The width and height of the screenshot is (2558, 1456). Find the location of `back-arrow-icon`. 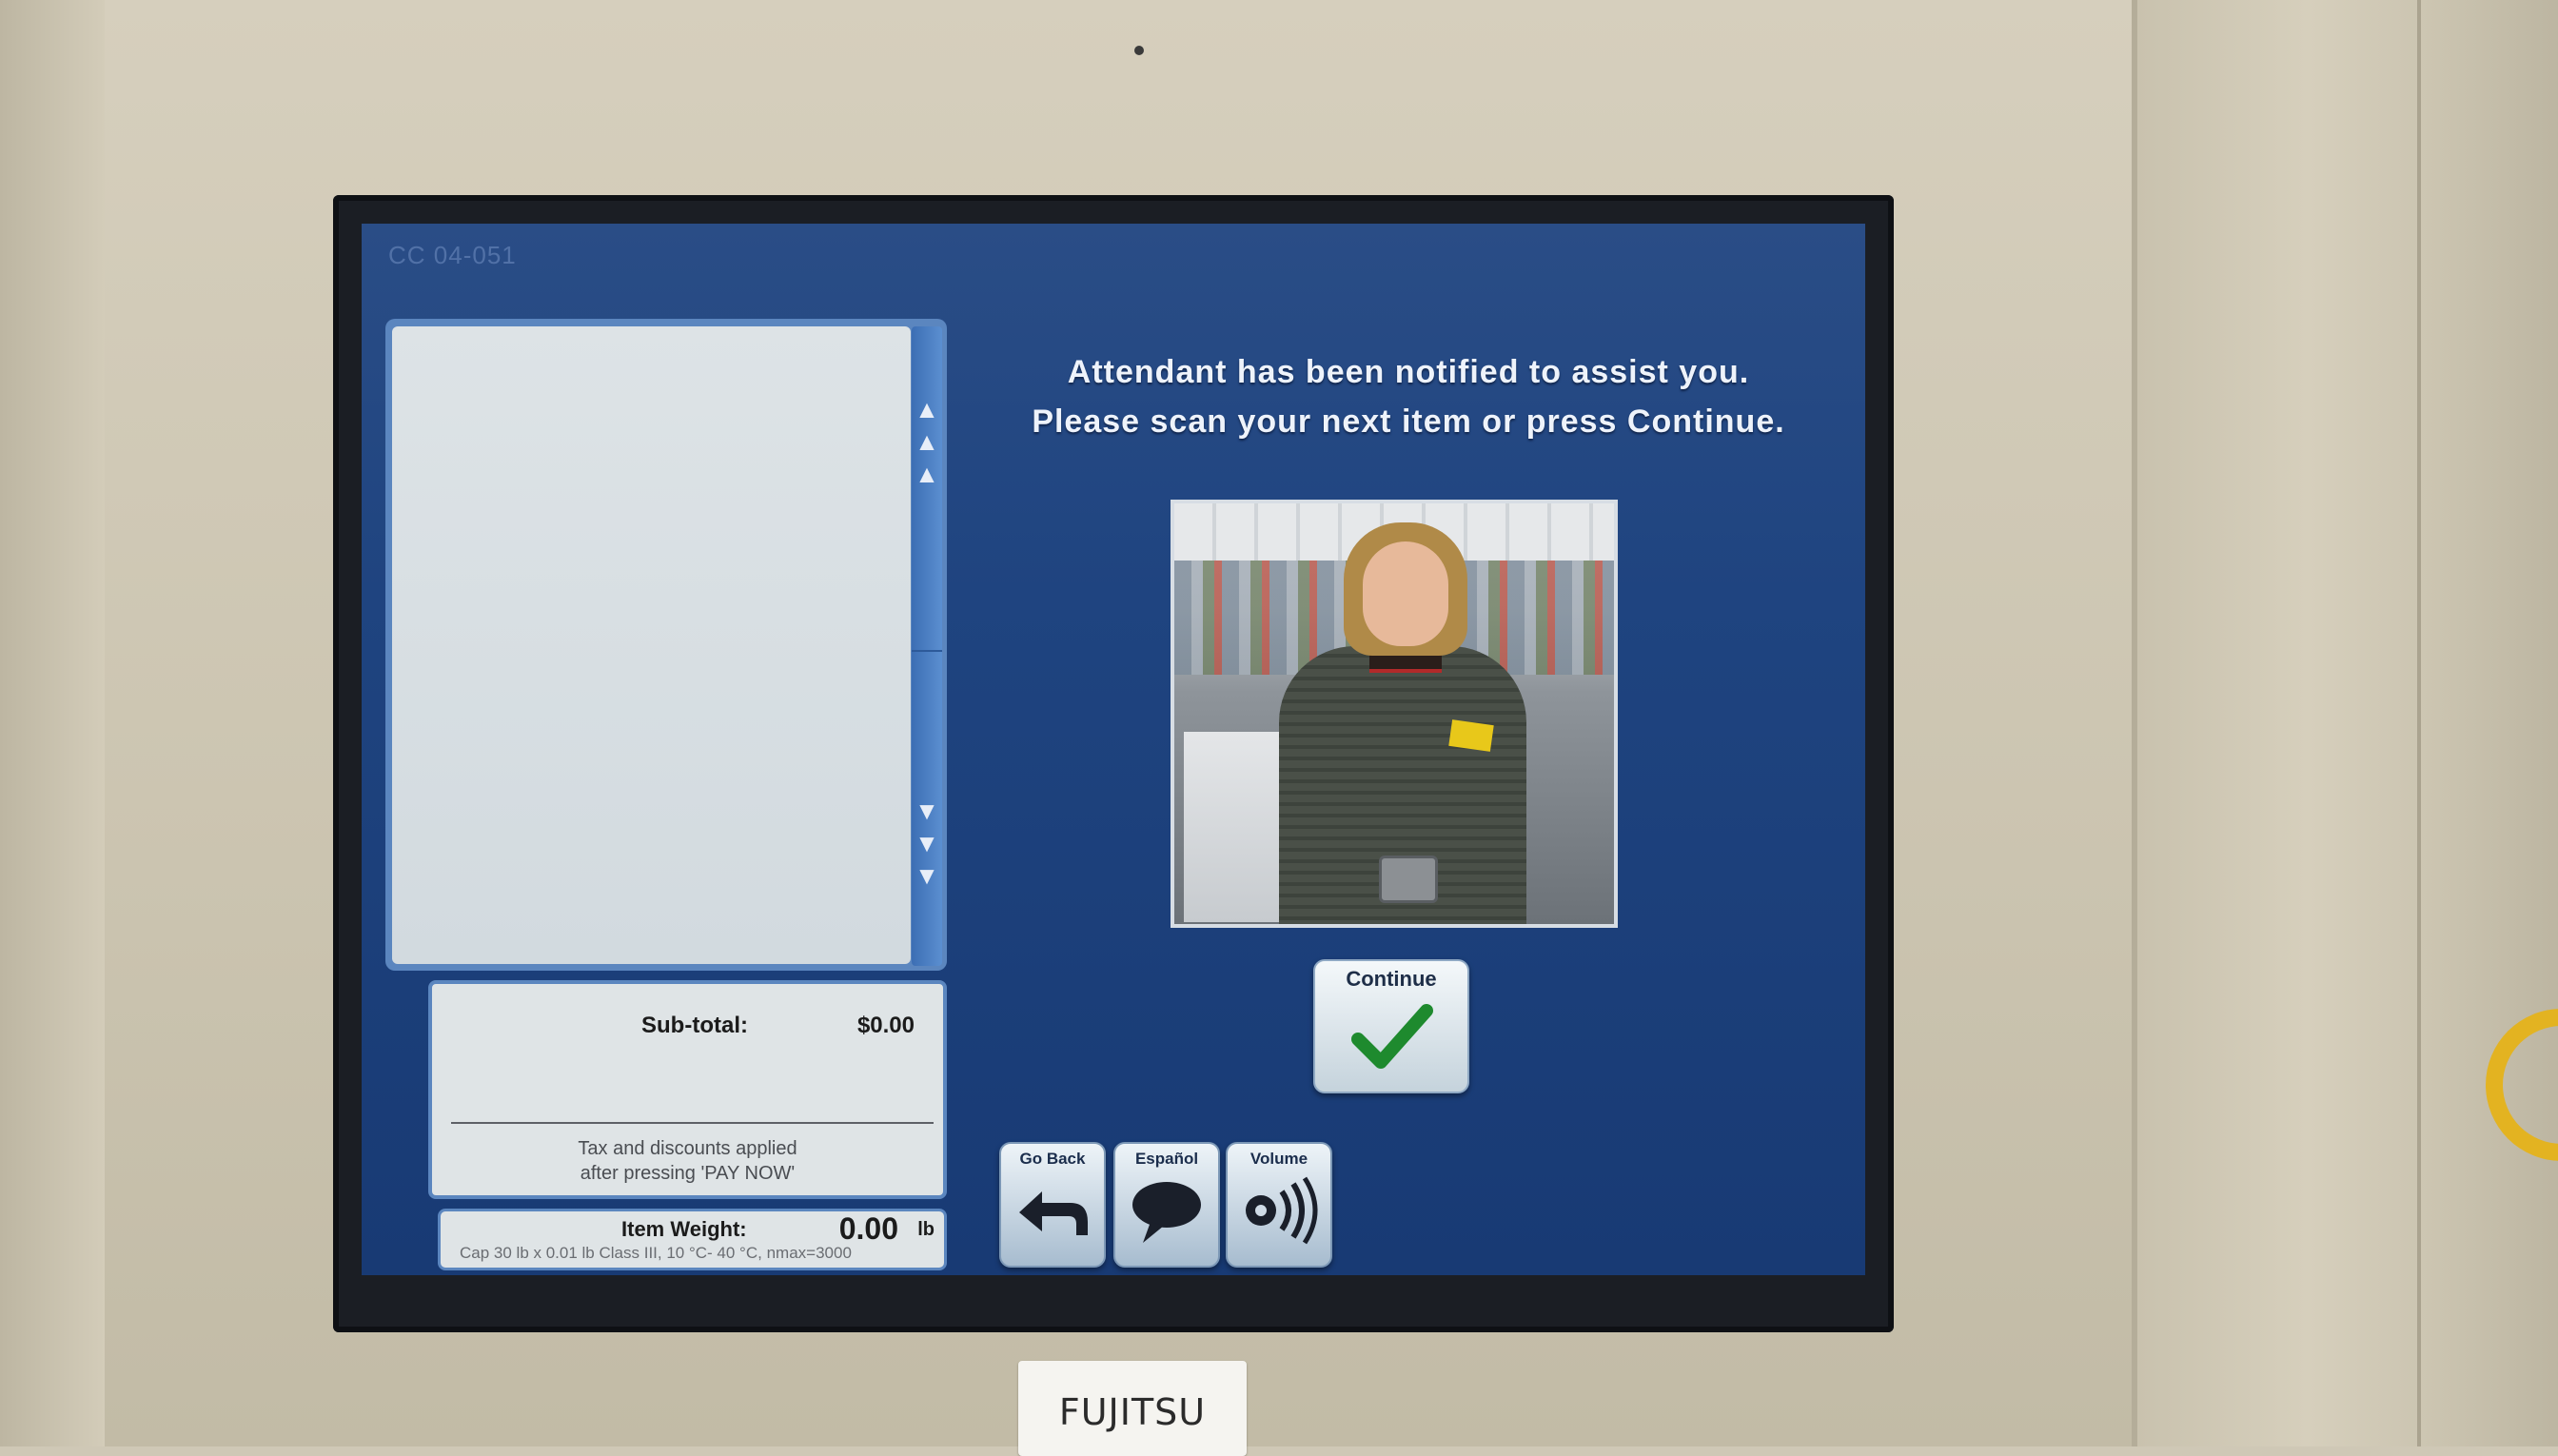

back-arrow-icon is located at coordinates (1053, 1213).